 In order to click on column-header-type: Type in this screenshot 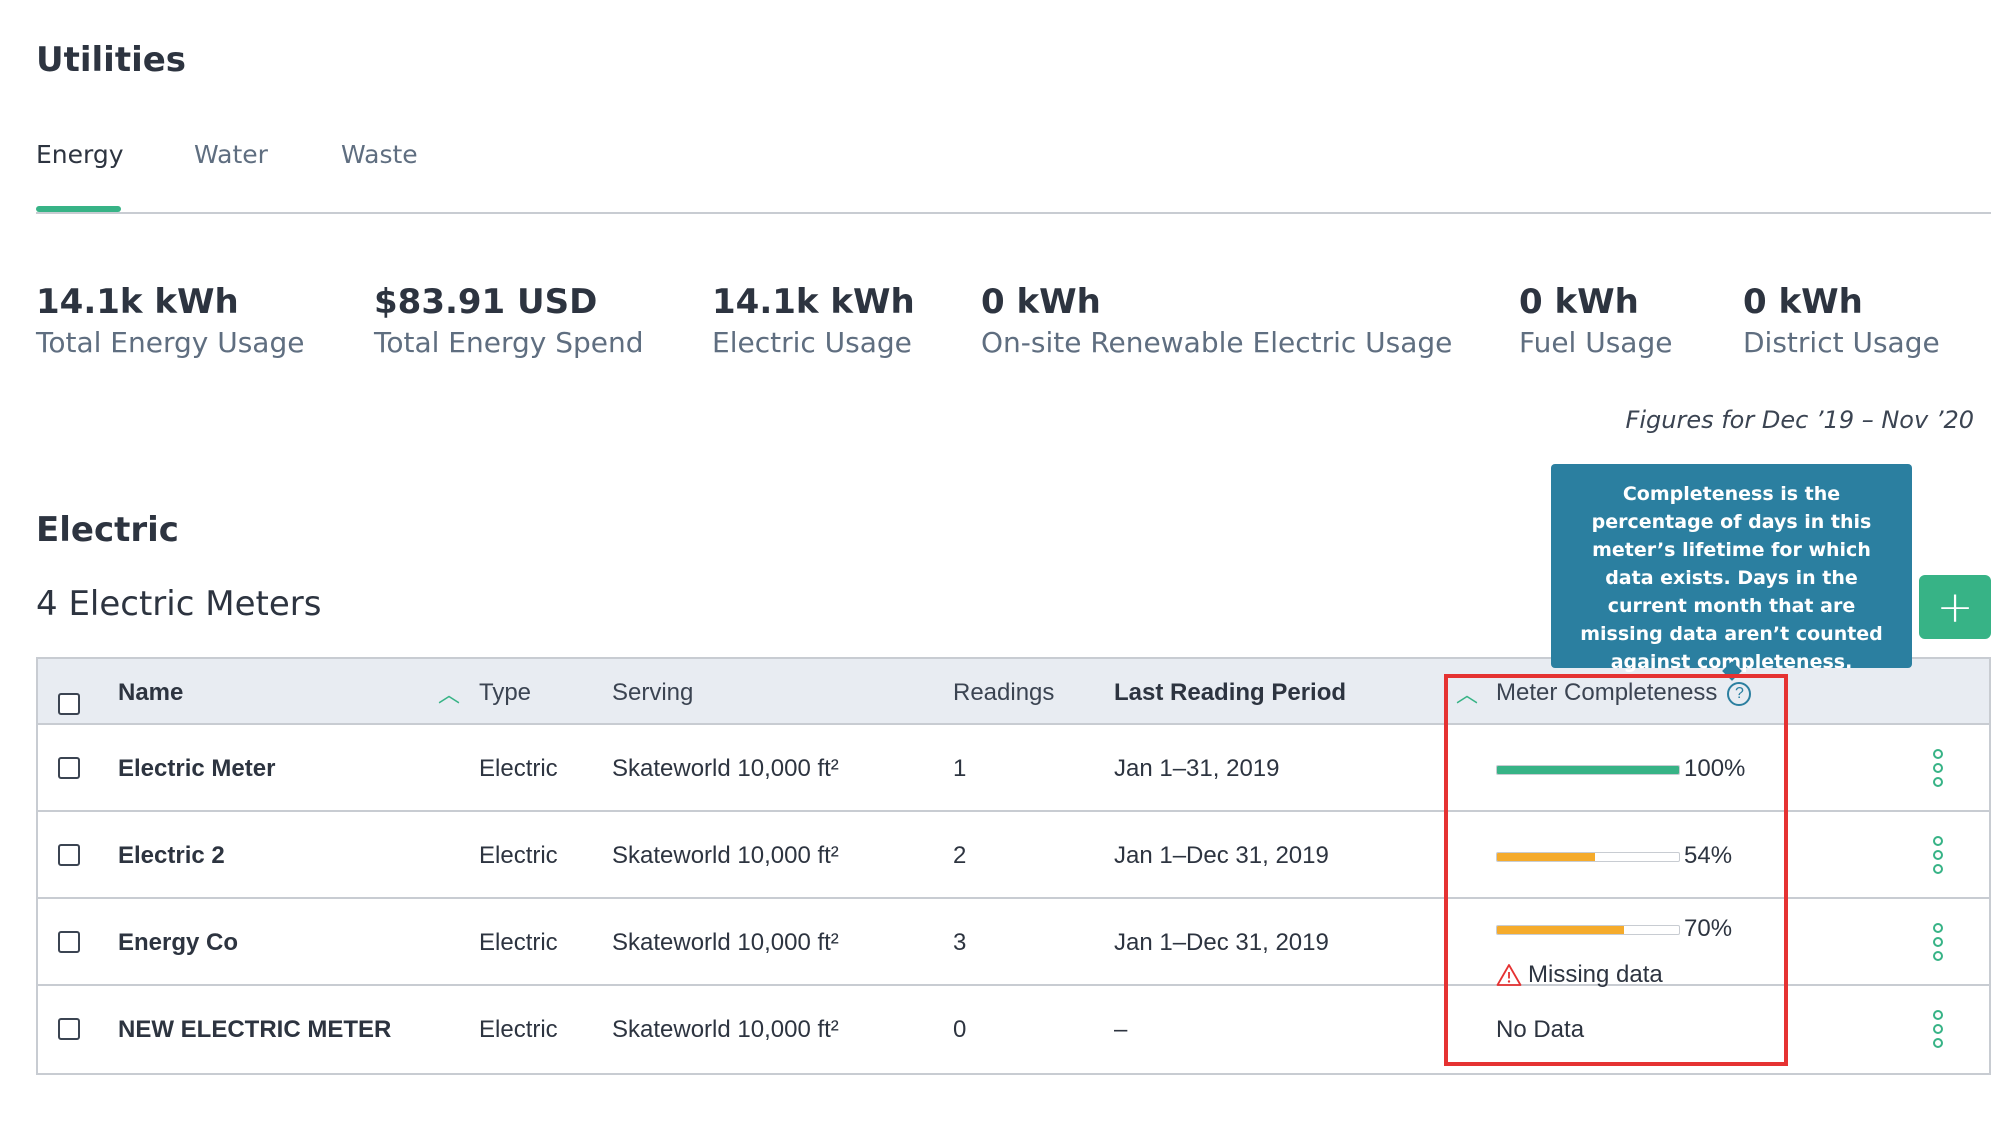, I will do `click(505, 693)`.